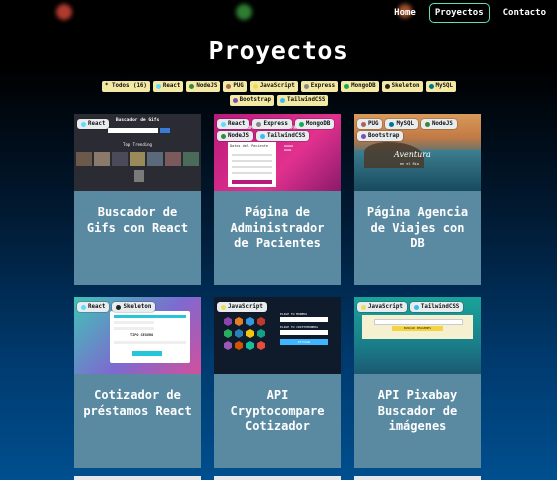 Image resolution: width=557 pixels, height=480 pixels. Describe the element at coordinates (319, 86) in the screenshot. I see `filter-chip: Express` at that location.